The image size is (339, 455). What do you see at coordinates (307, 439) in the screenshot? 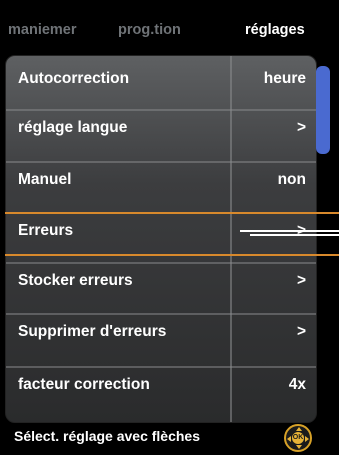
I see `arrow-right-icon` at bounding box center [307, 439].